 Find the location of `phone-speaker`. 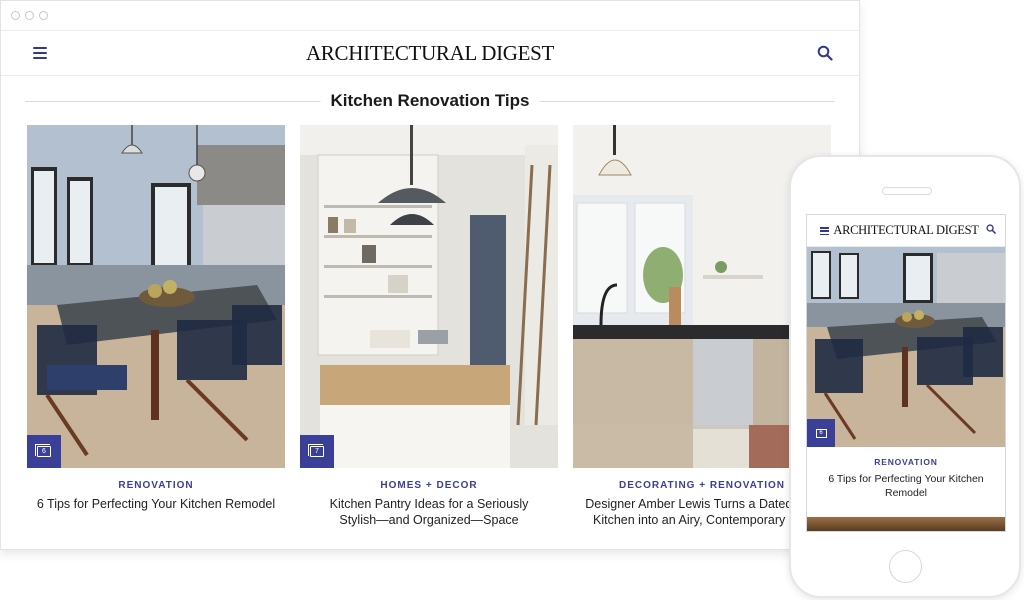

phone-speaker is located at coordinates (907, 191).